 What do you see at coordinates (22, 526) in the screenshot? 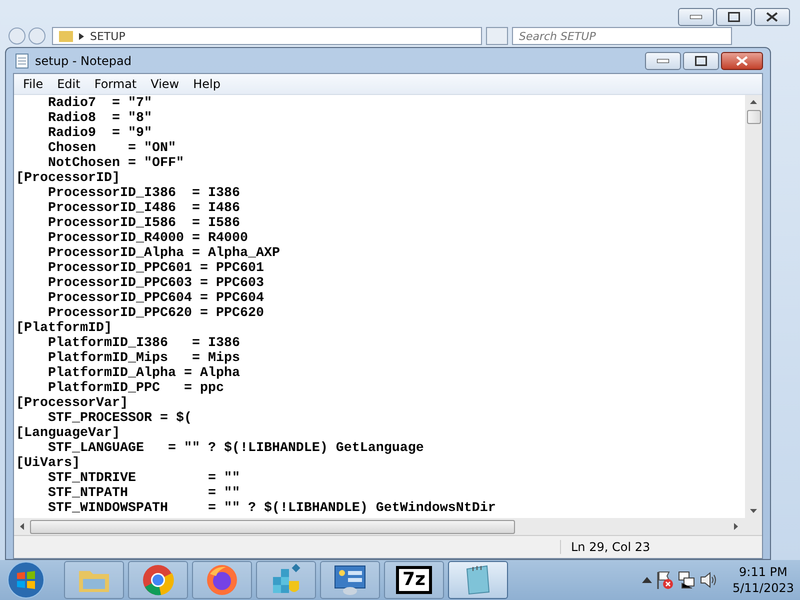
I see `scroll-left-icon` at bounding box center [22, 526].